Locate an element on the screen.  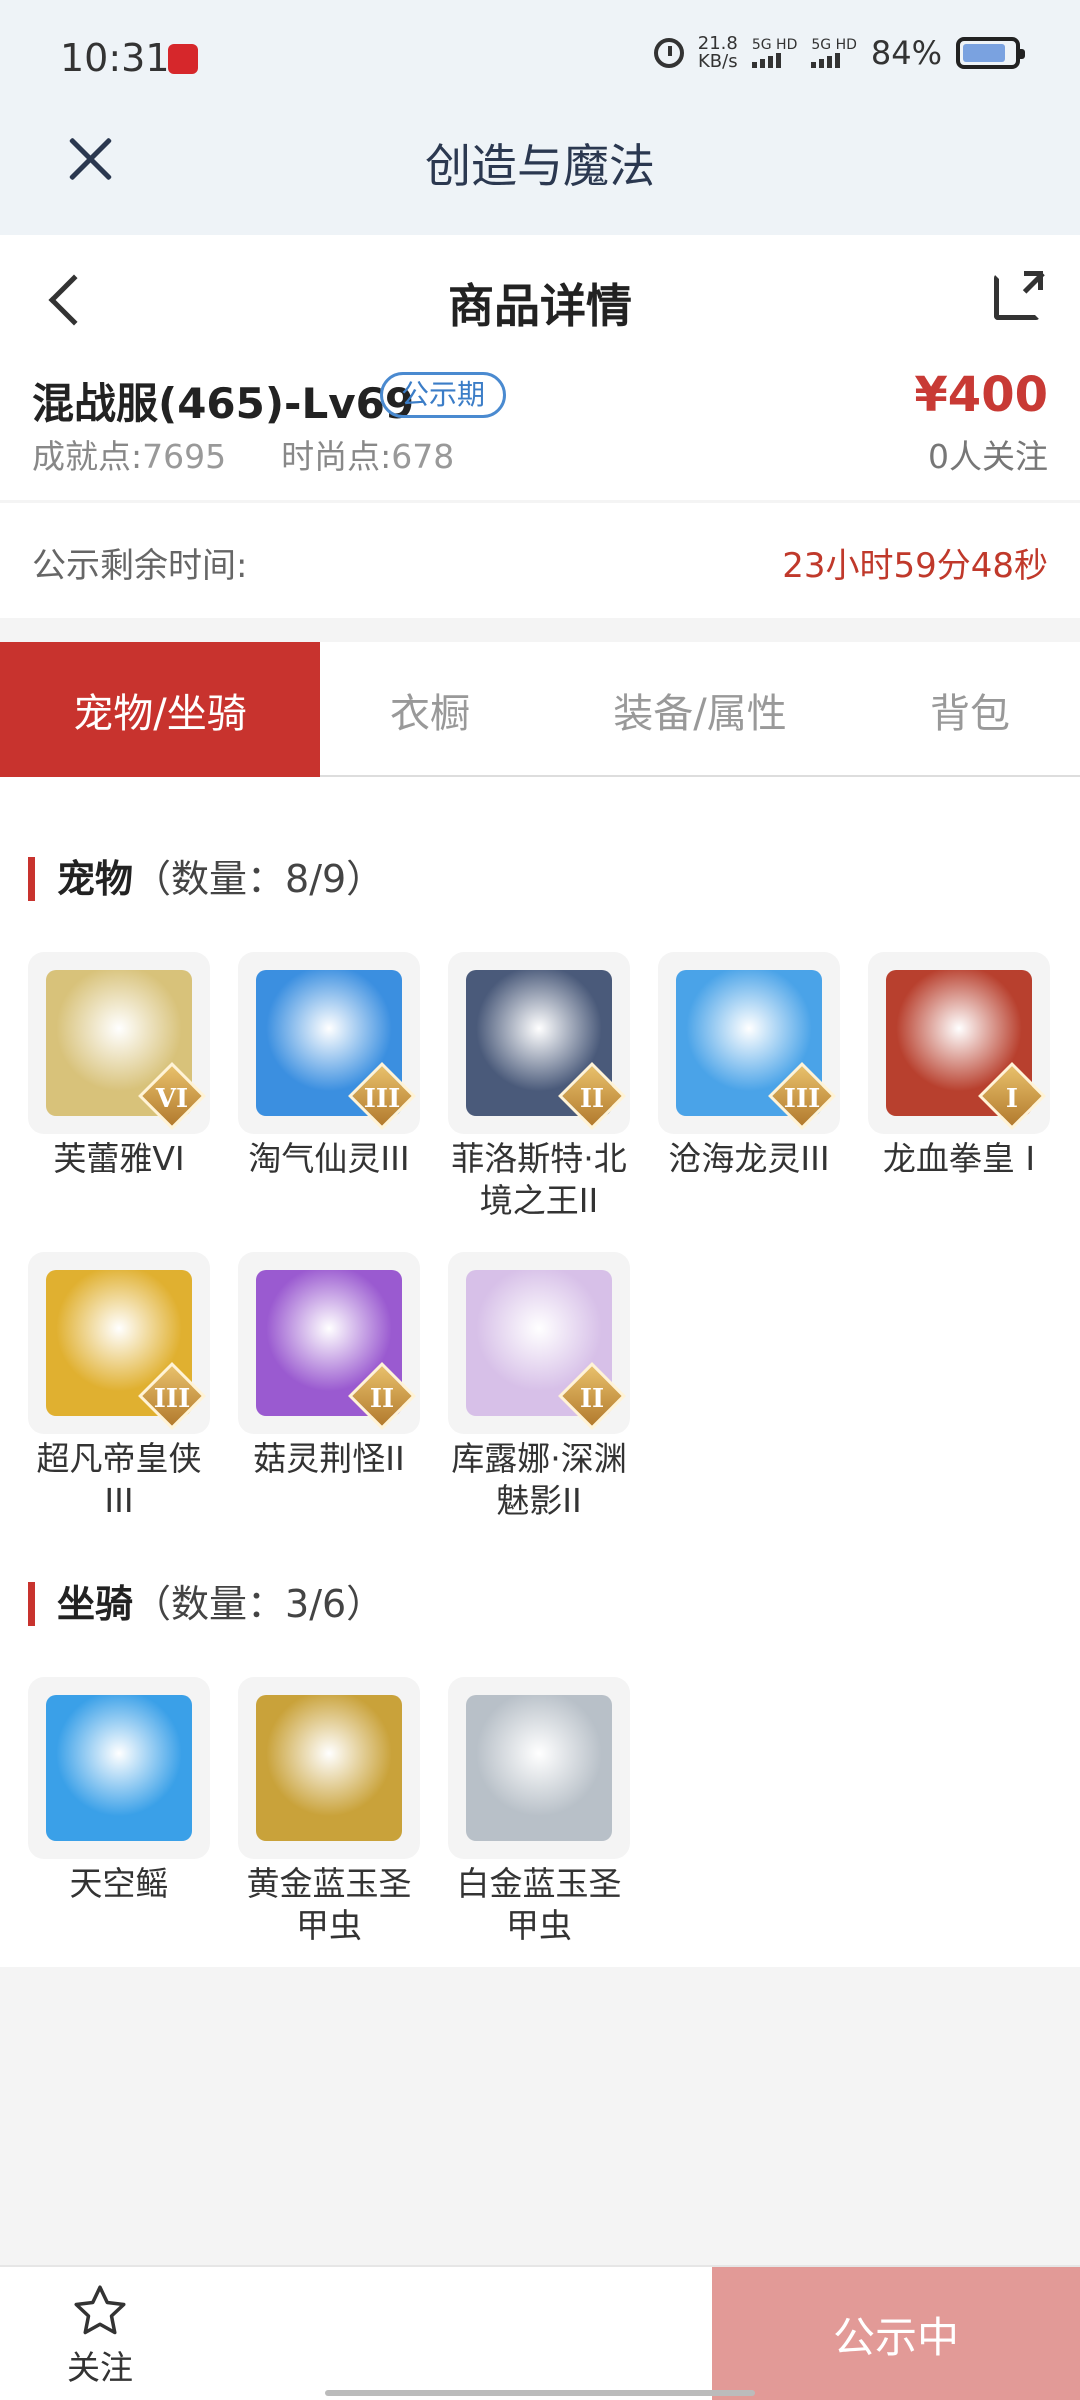
pet-thumbnail: I is located at coordinates (959, 1043).